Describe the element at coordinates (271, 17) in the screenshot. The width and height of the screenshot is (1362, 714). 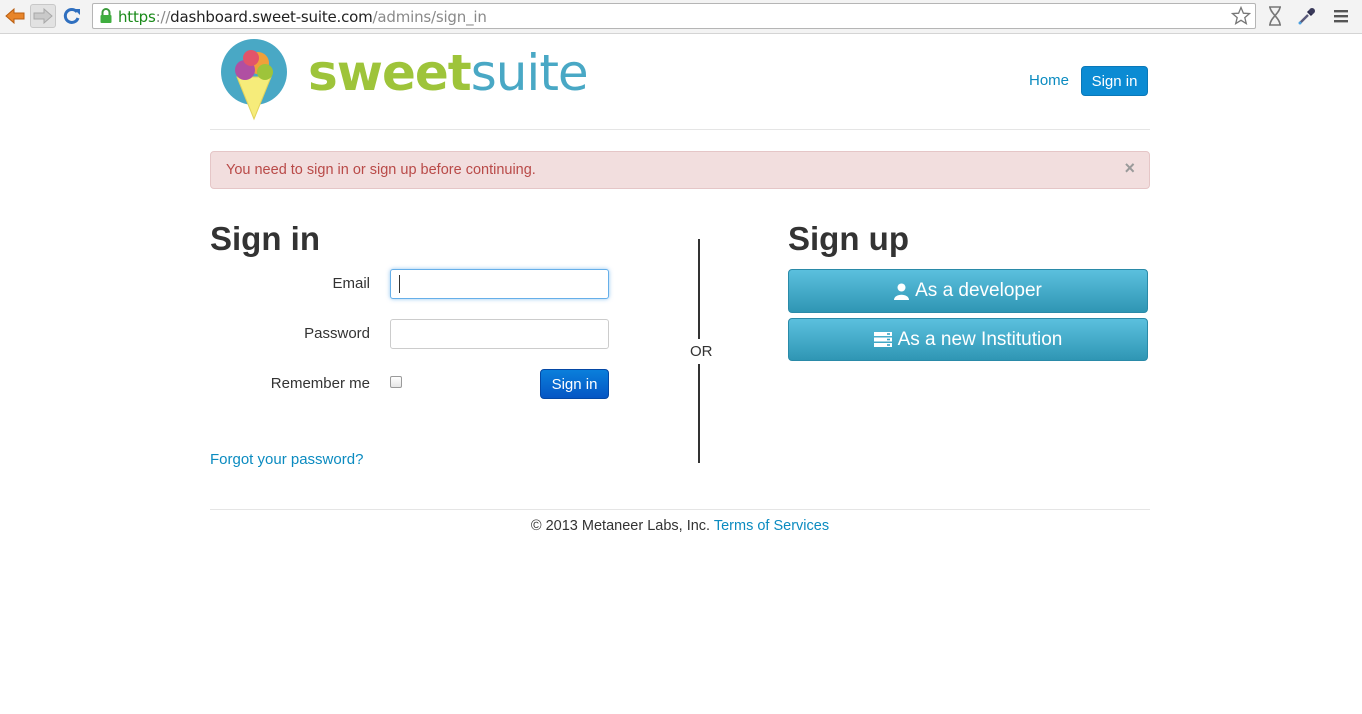
I see `url-host: dashboard.sweet-suite.com` at that location.